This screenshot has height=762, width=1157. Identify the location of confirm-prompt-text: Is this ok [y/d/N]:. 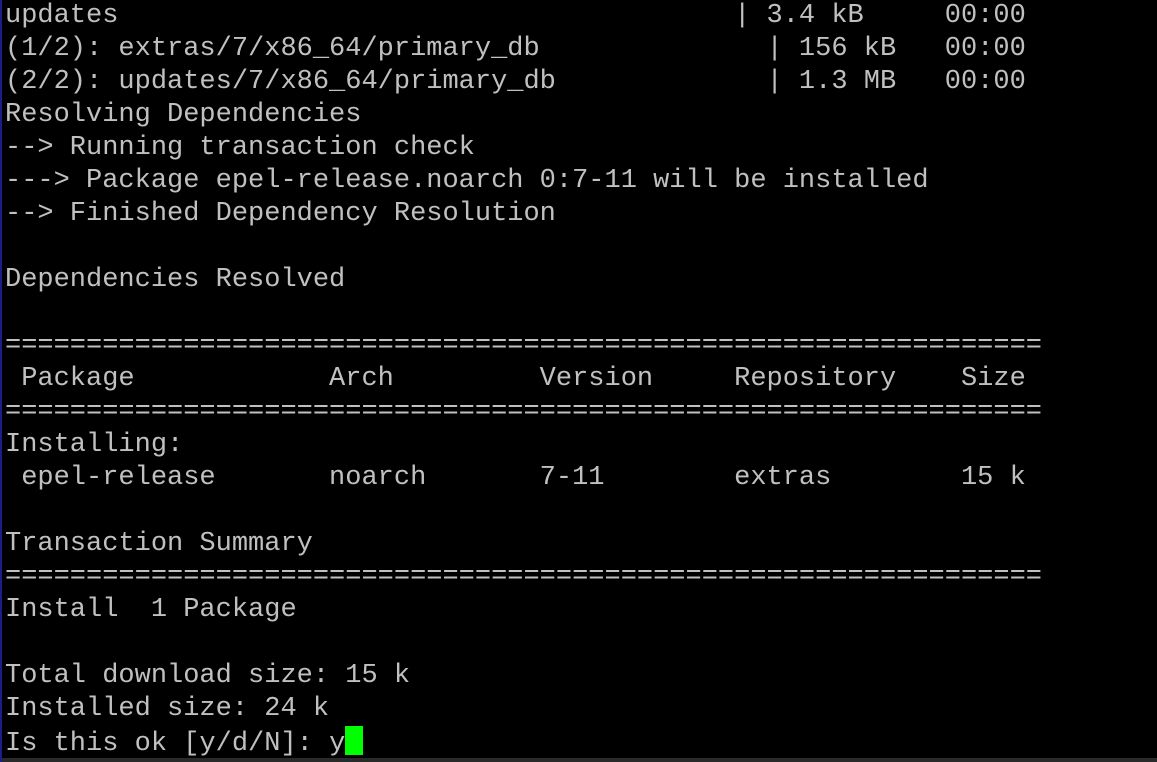
(167, 744).